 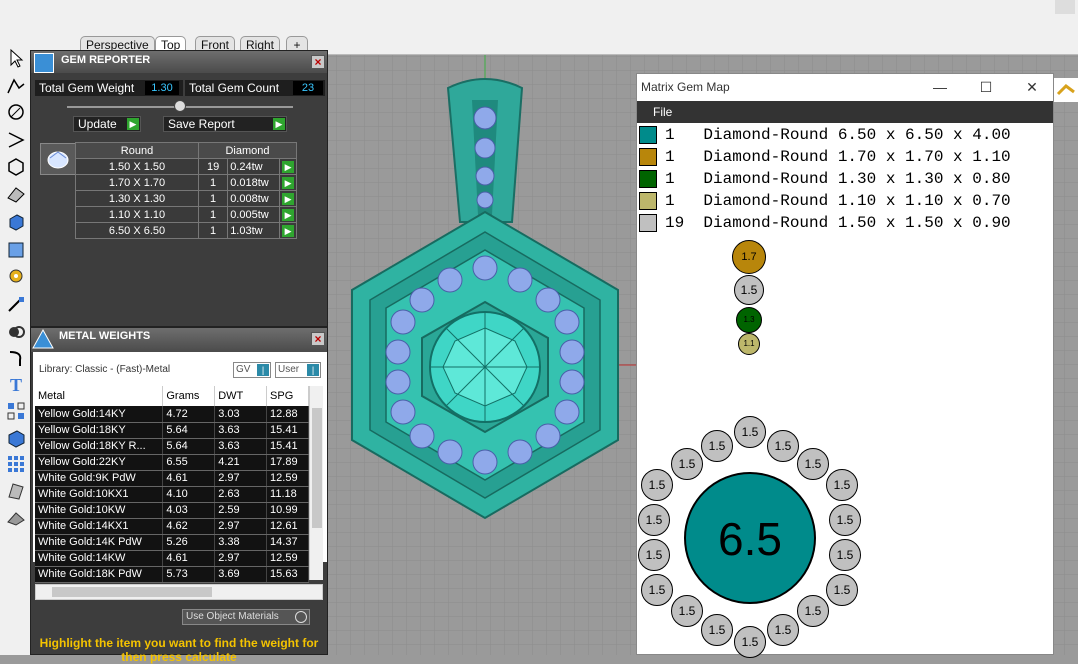 What do you see at coordinates (1066, 90) in the screenshot?
I see `rhino-rollout-icon` at bounding box center [1066, 90].